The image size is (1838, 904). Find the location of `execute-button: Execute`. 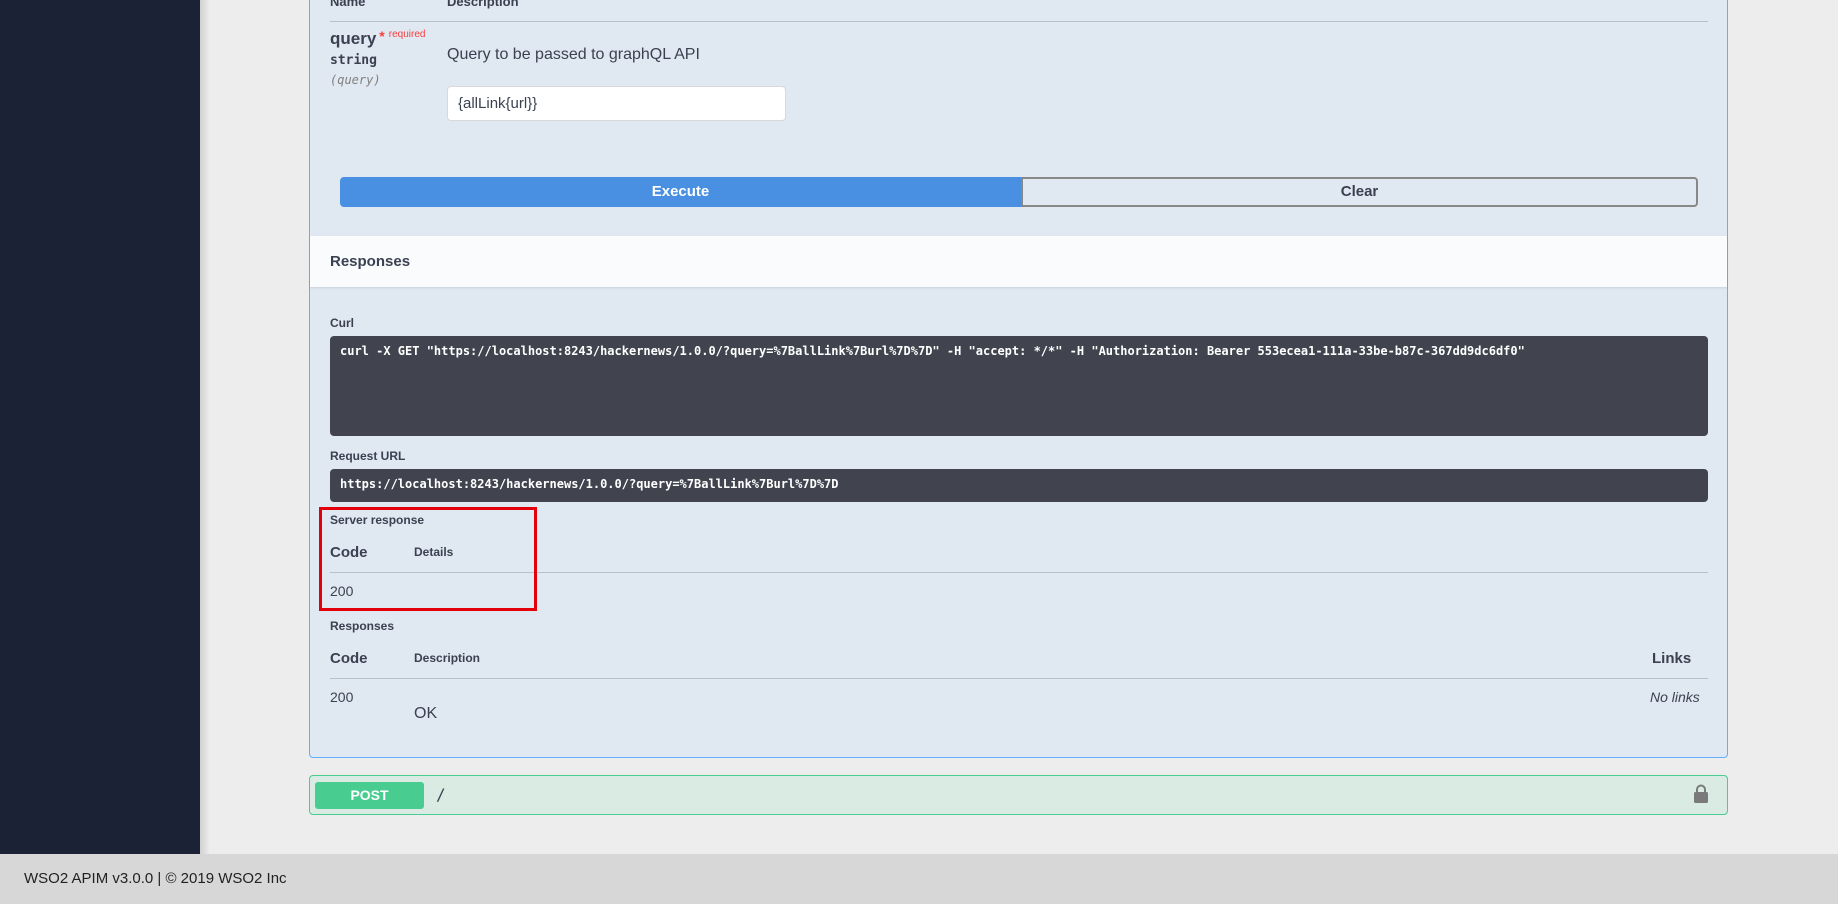

execute-button: Execute is located at coordinates (680, 192).